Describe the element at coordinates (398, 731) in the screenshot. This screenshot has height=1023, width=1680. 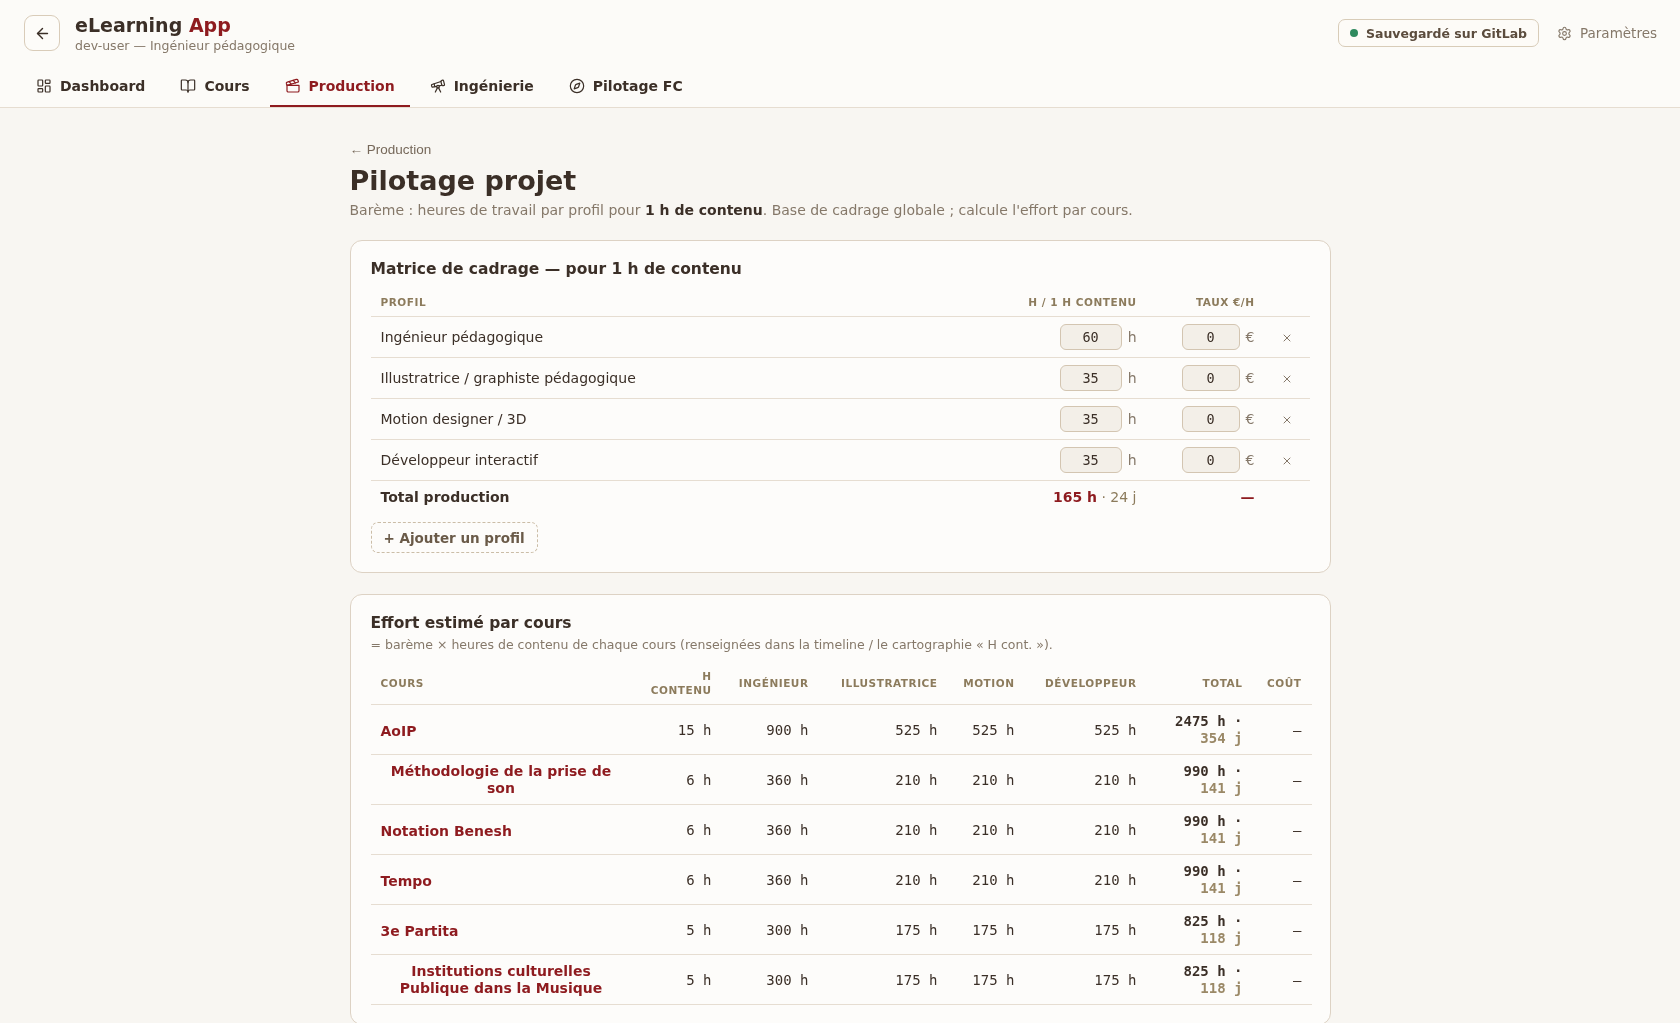
I see `course-link: AoIP` at that location.